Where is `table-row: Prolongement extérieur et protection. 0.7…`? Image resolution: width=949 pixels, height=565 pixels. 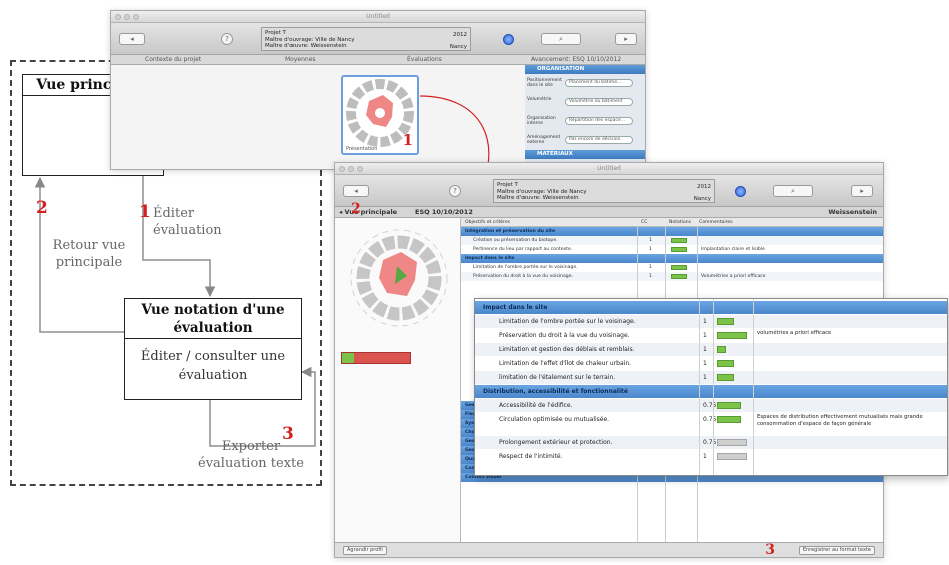 table-row: Prolongement extérieur et protection. 0.7… is located at coordinates (711, 442).